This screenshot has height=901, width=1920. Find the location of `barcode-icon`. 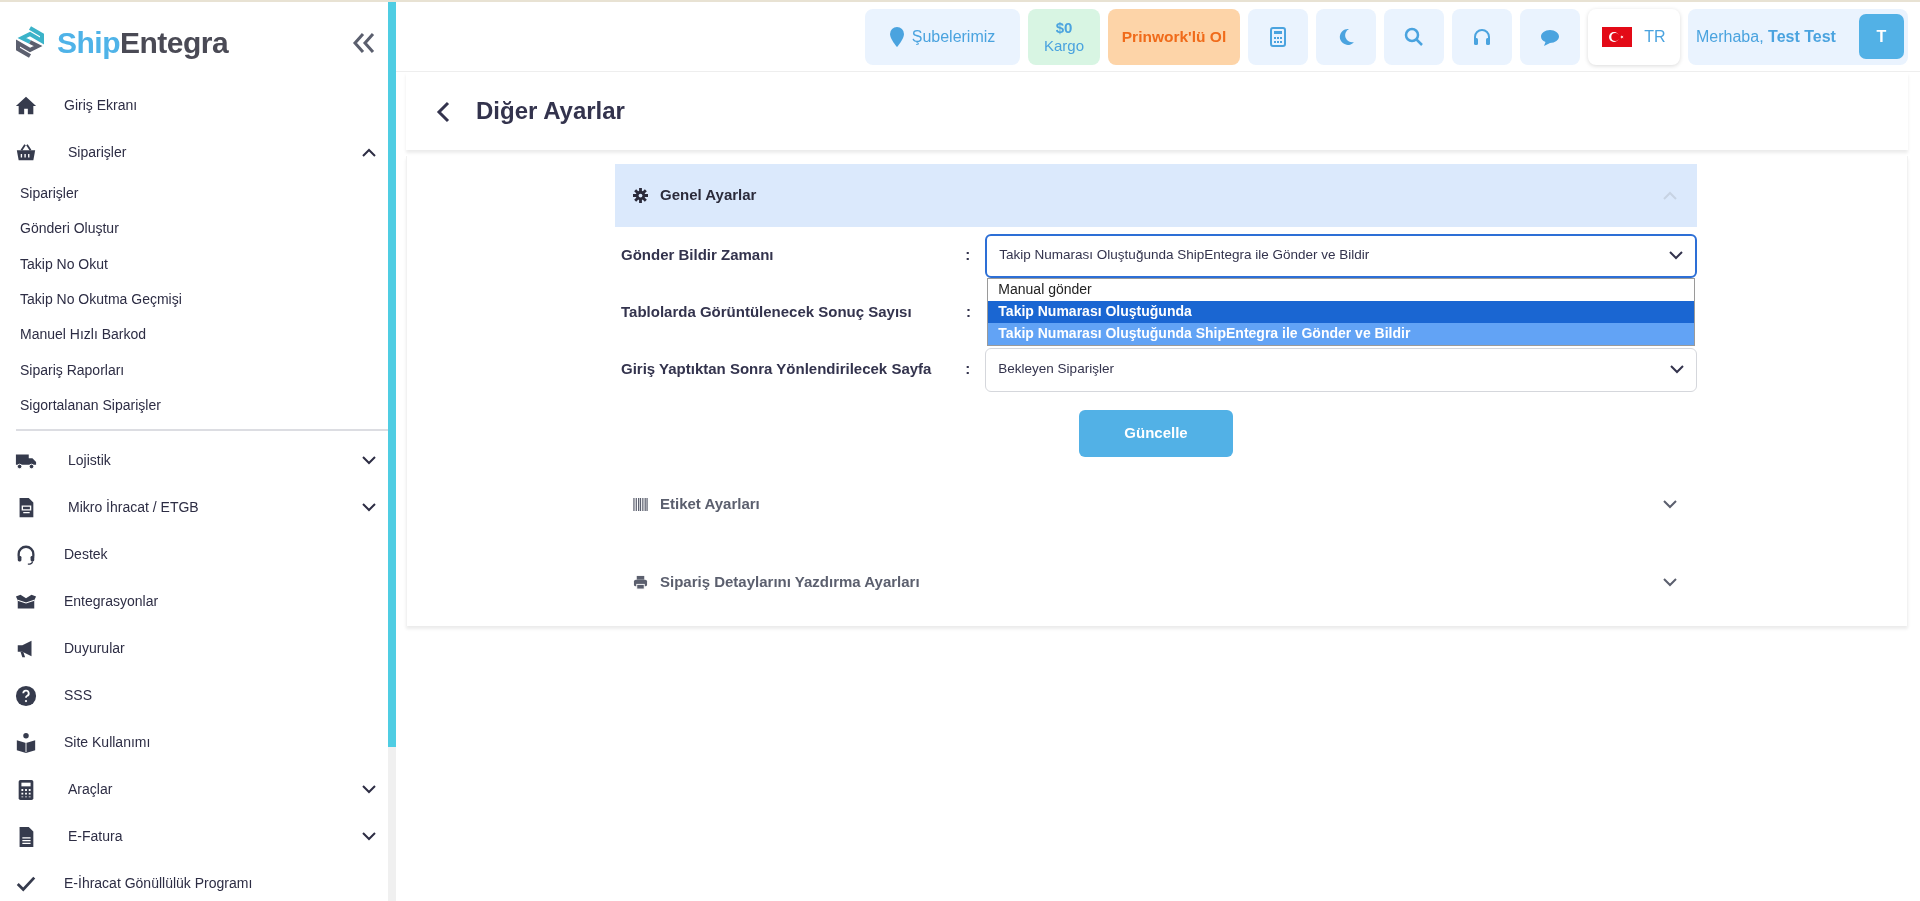

barcode-icon is located at coordinates (640, 504).